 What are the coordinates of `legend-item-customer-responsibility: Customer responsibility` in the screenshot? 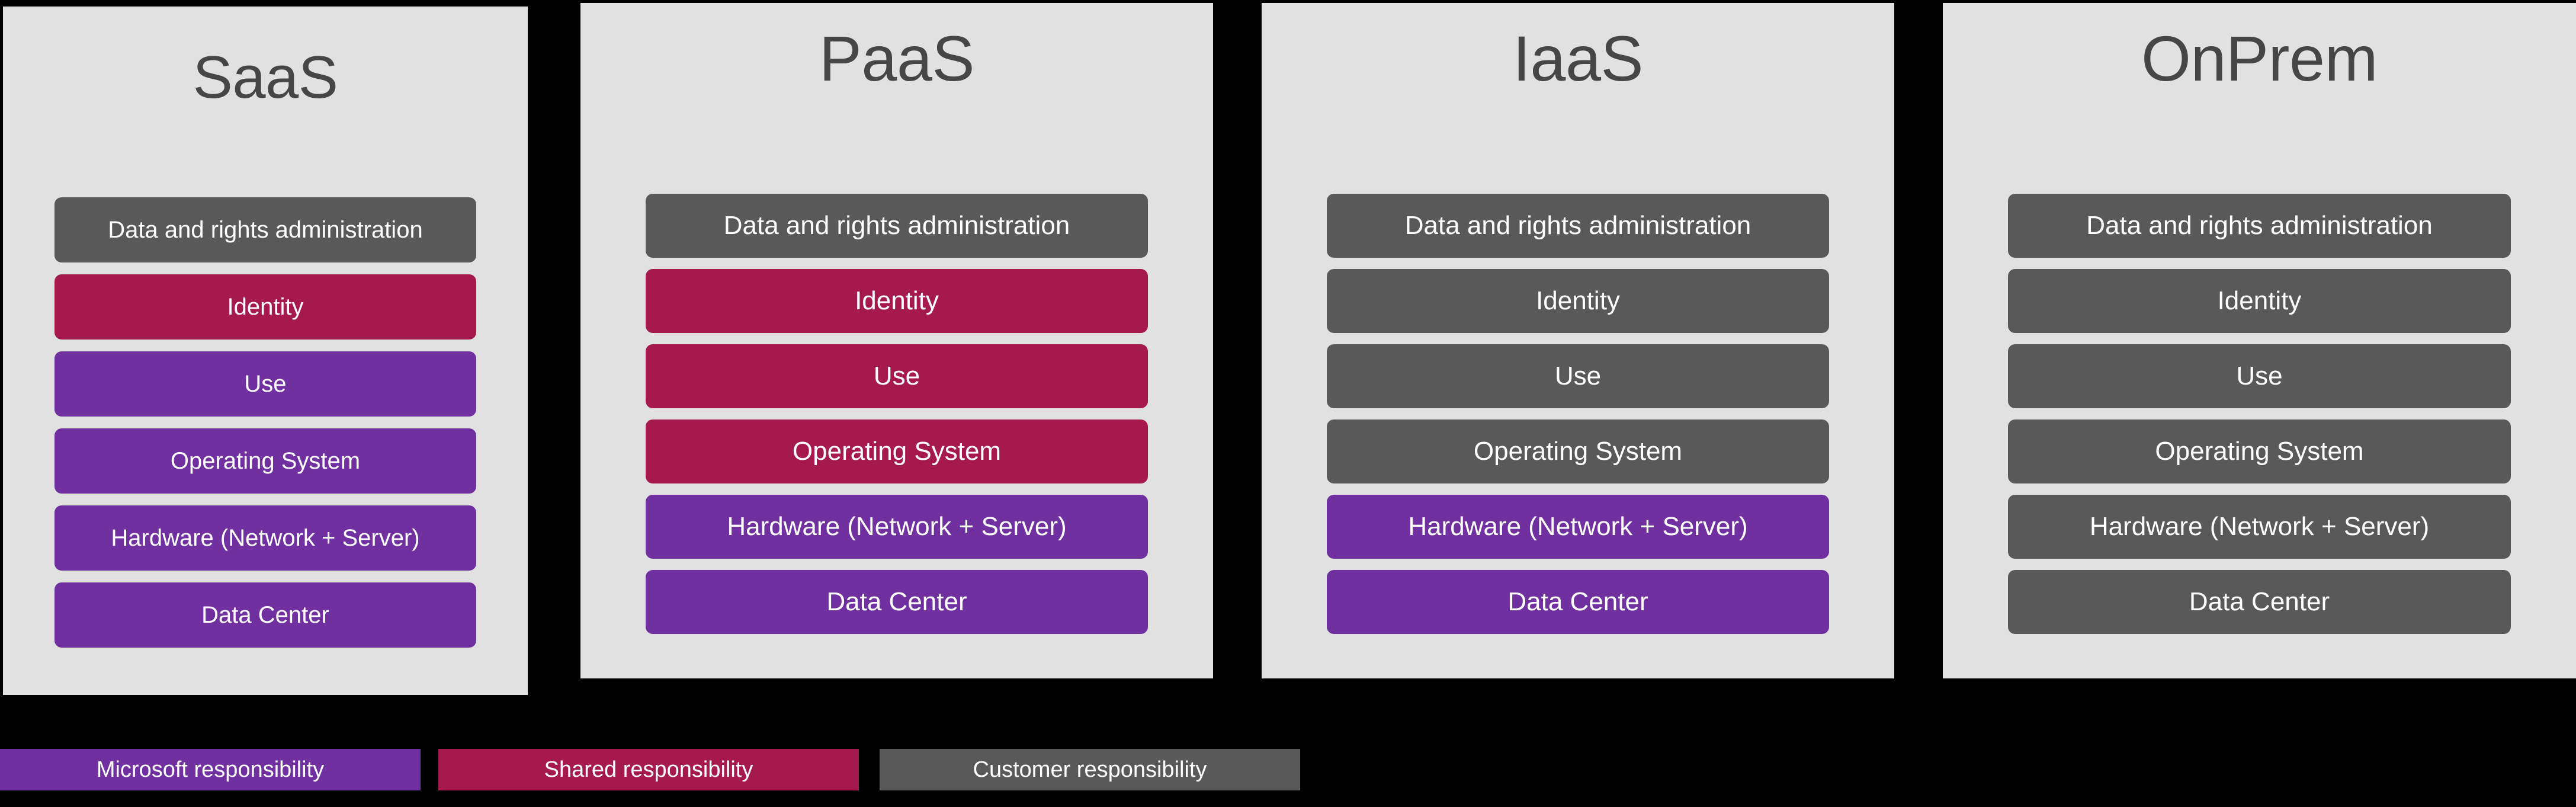 It's located at (1090, 770).